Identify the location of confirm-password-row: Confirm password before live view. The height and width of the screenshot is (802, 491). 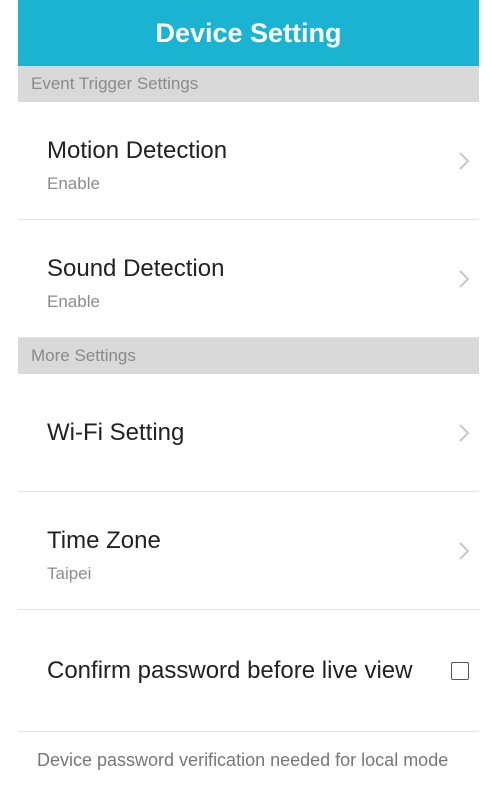
(248, 671).